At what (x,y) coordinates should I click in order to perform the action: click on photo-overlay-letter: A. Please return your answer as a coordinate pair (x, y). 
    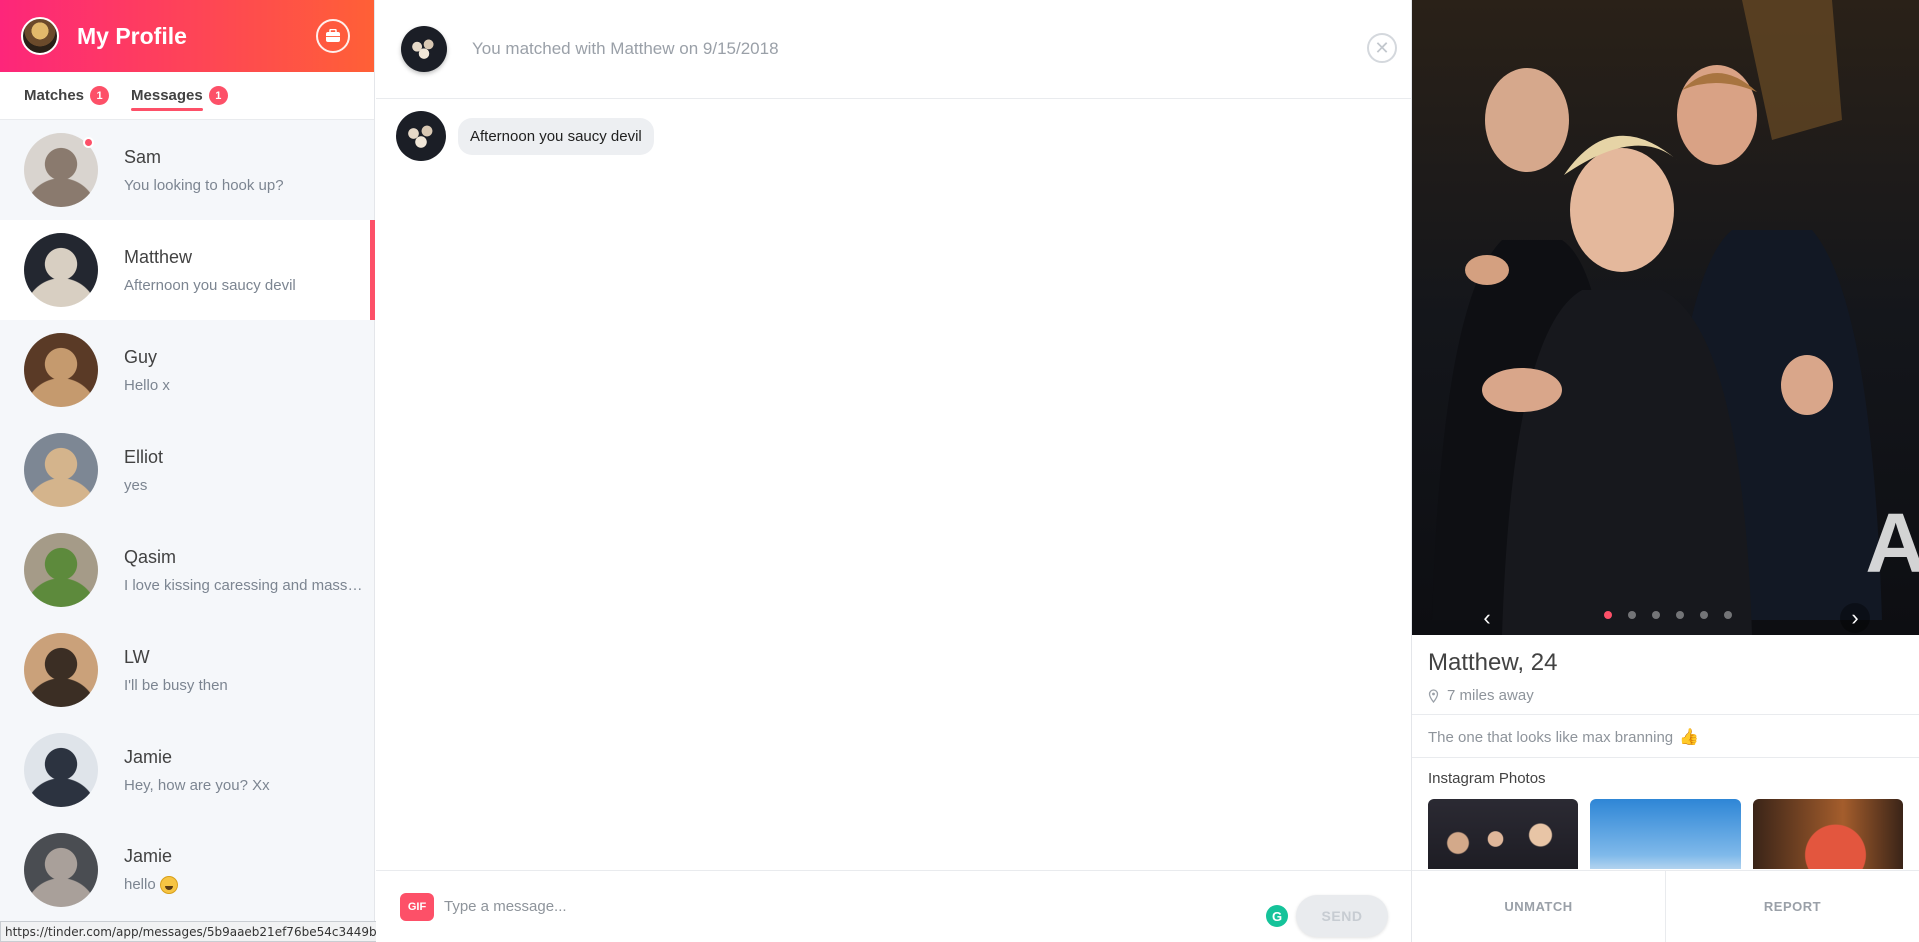
    Looking at the image, I should click on (1892, 543).